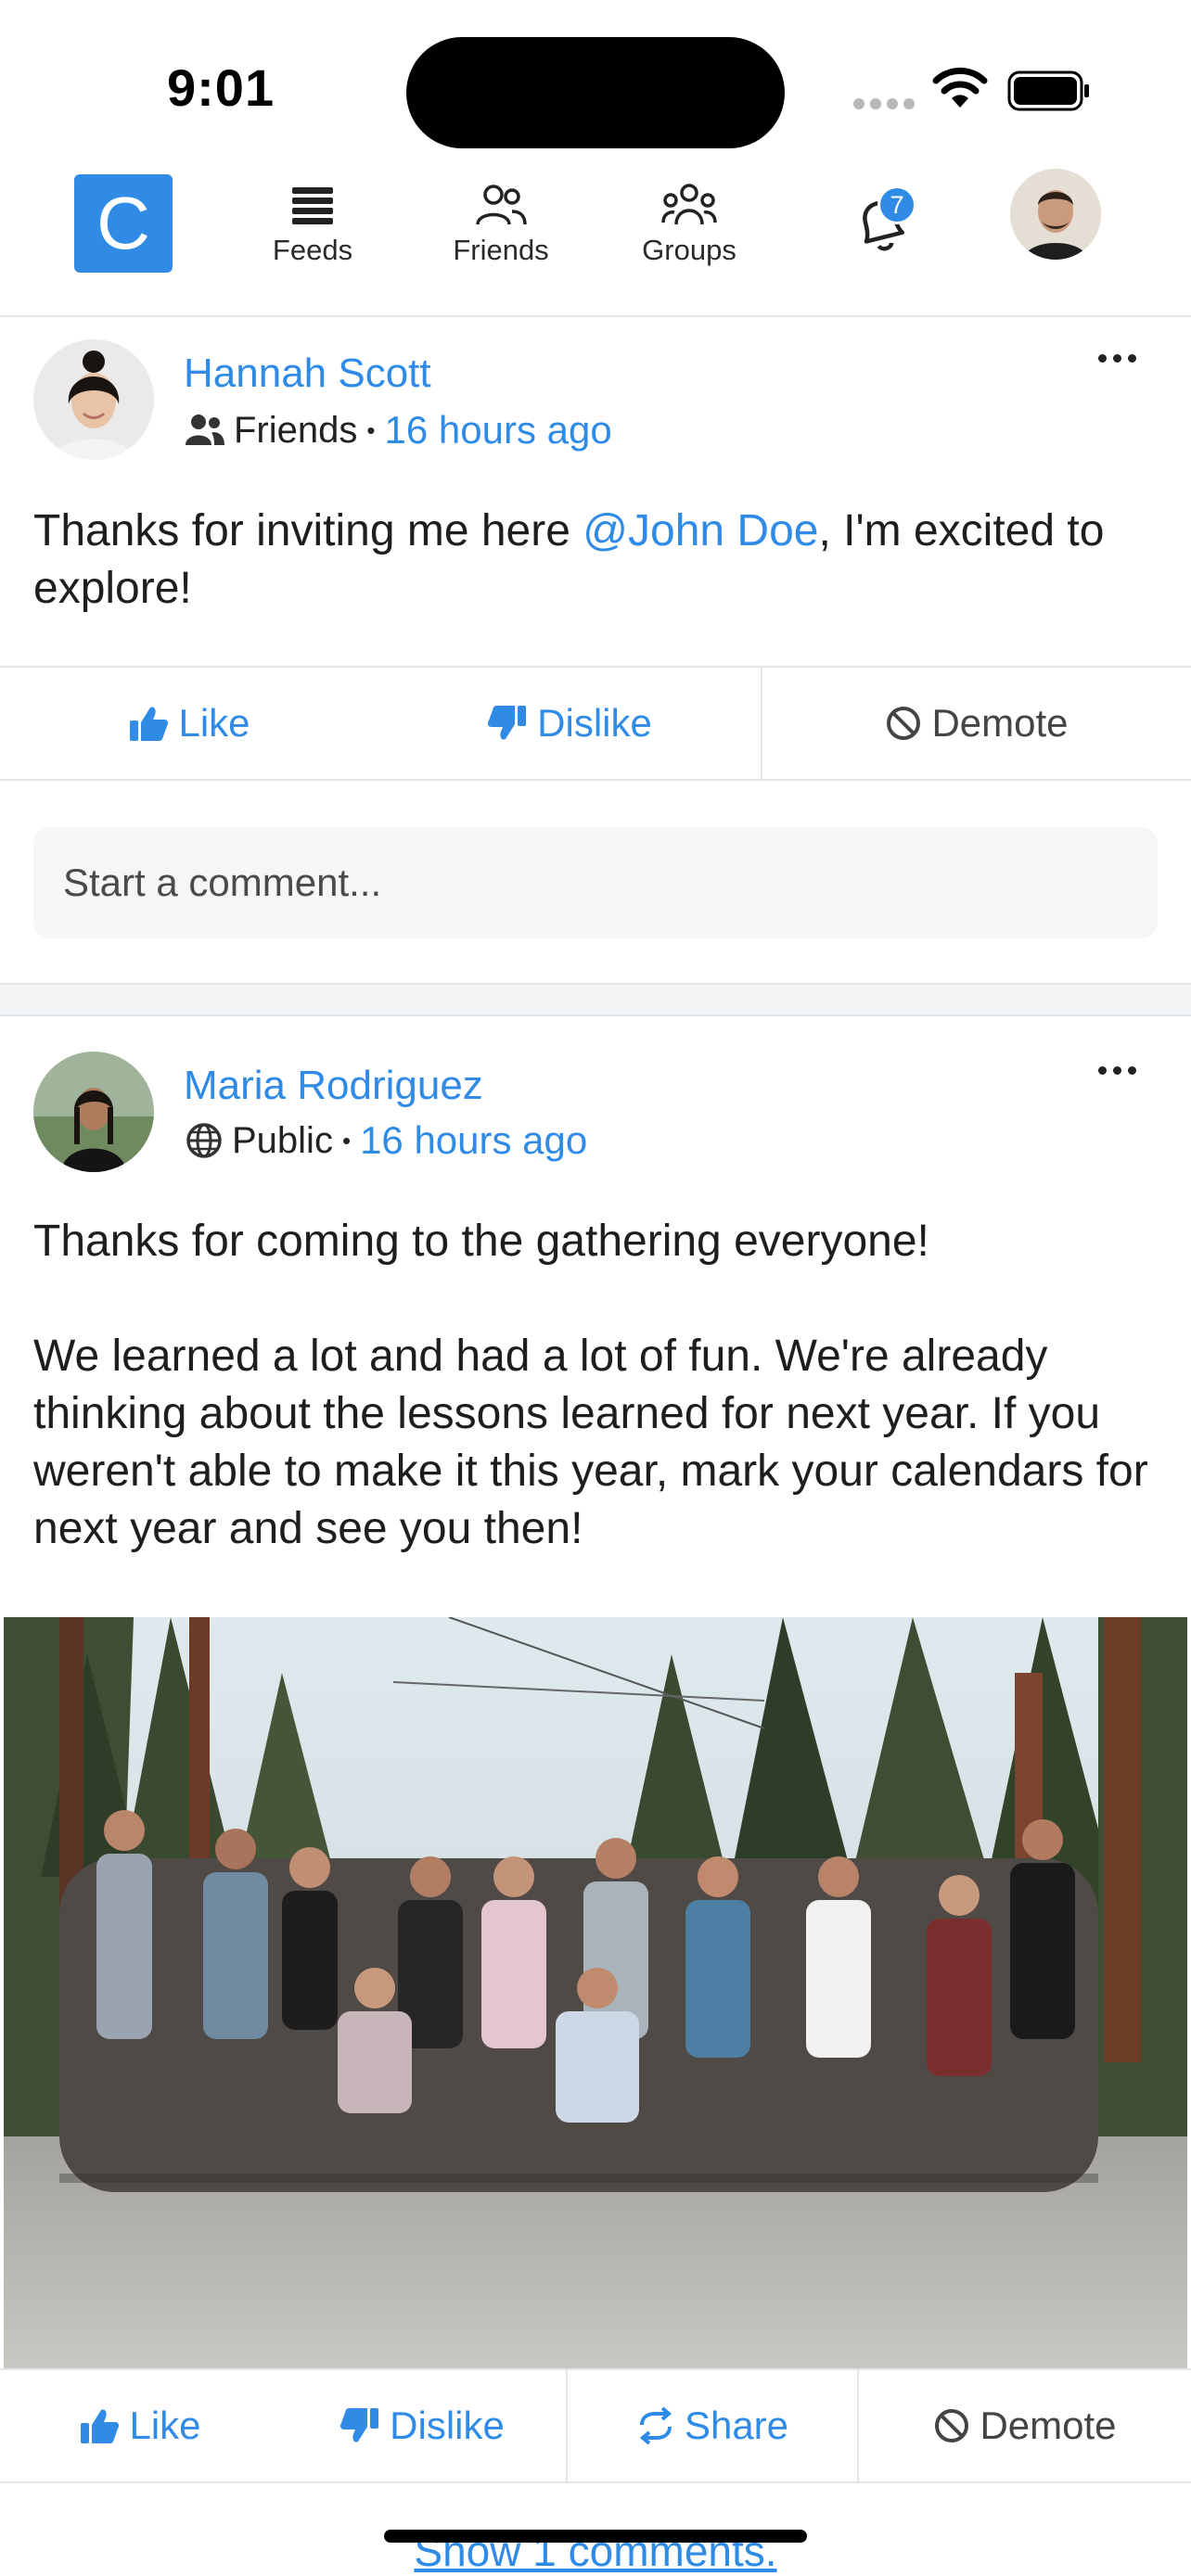 Image resolution: width=1191 pixels, height=2576 pixels. I want to click on post-actions: Like Dislike Demote, so click(595, 723).